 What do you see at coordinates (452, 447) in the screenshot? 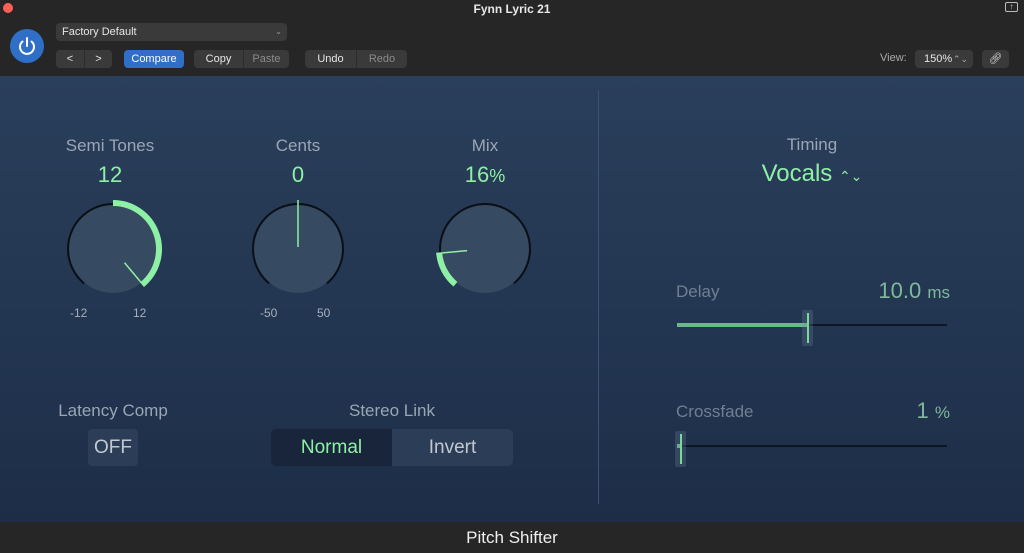
I see `stereo-link-invert: Invert` at bounding box center [452, 447].